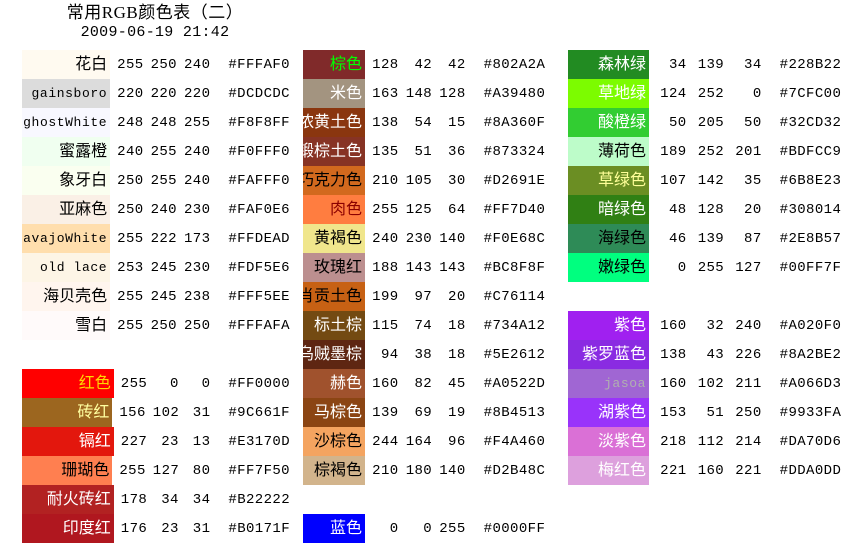  What do you see at coordinates (703, 122) in the screenshot?
I see `color-row: 酸橙绿 50 205 50 #32CD32` at bounding box center [703, 122].